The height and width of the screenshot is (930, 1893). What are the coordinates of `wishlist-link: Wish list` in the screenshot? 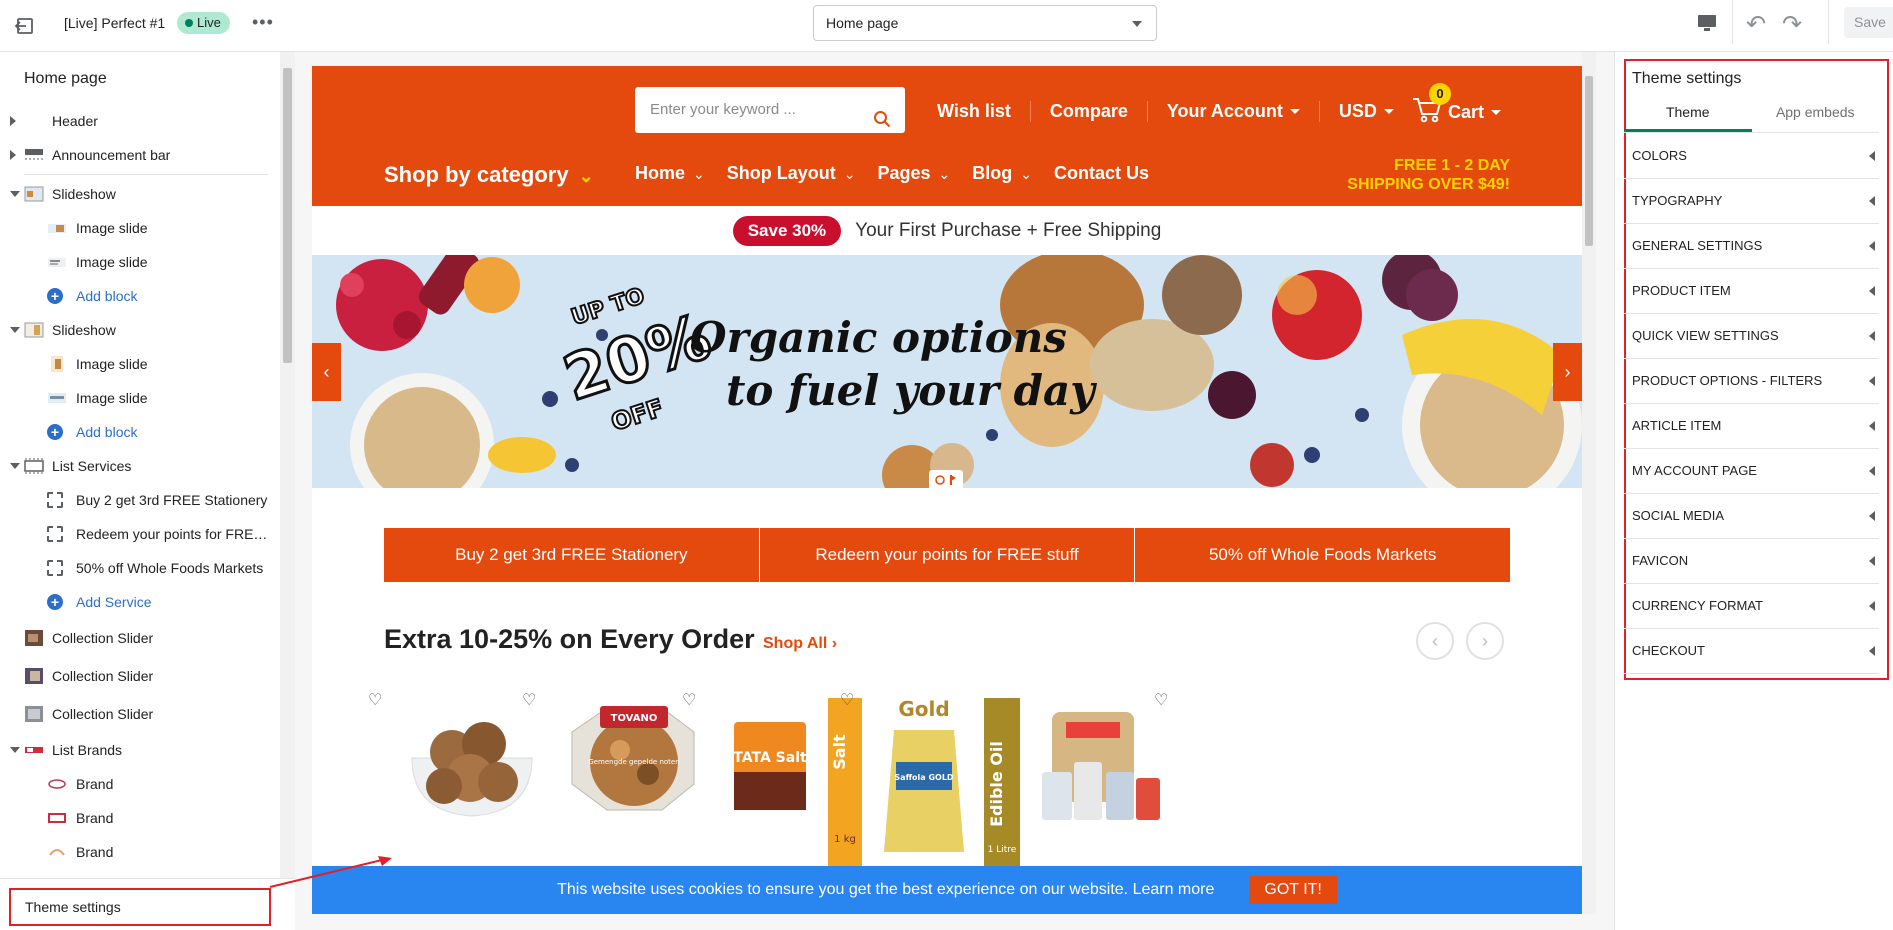 It's located at (977, 111).